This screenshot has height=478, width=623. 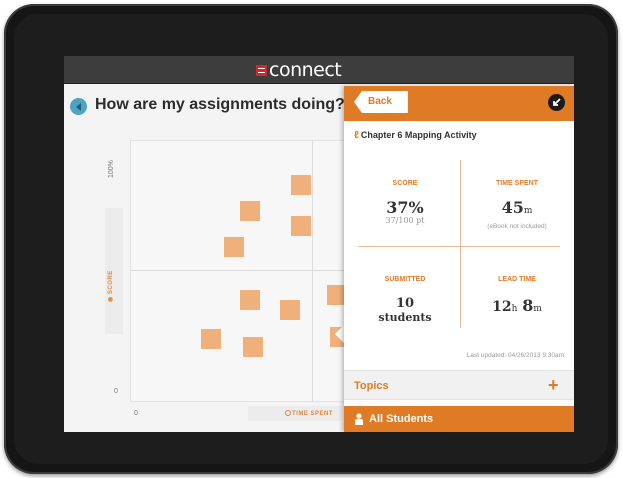 I want to click on assignment-title: ℓ Chapter 6 Mapping Activity, so click(x=415, y=135).